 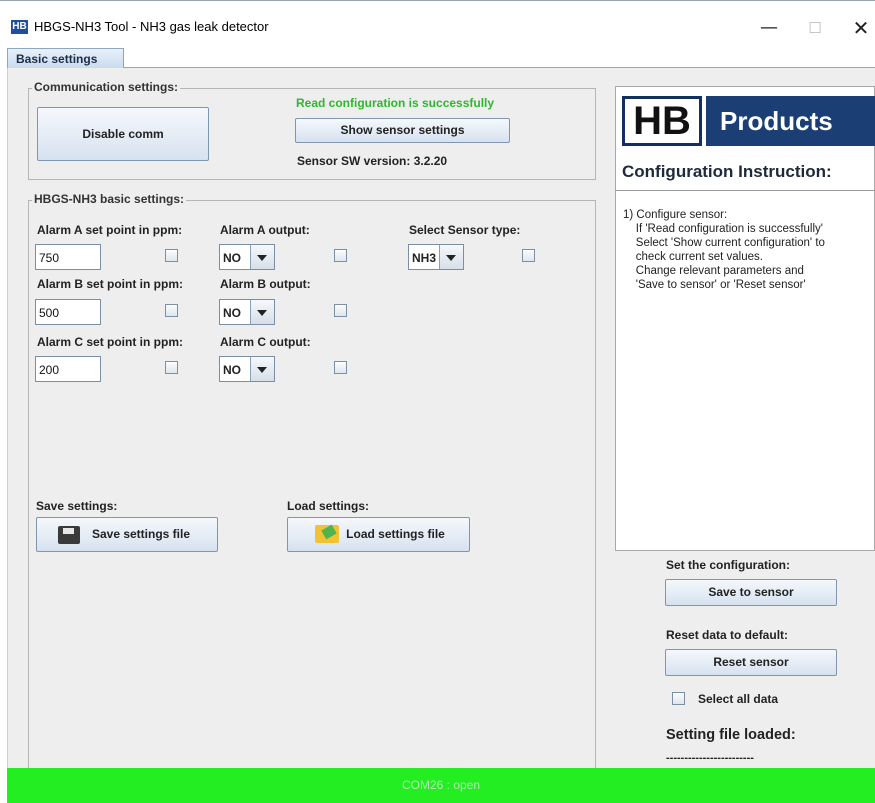 I want to click on load-settings-label: Load settings:, so click(x=328, y=506).